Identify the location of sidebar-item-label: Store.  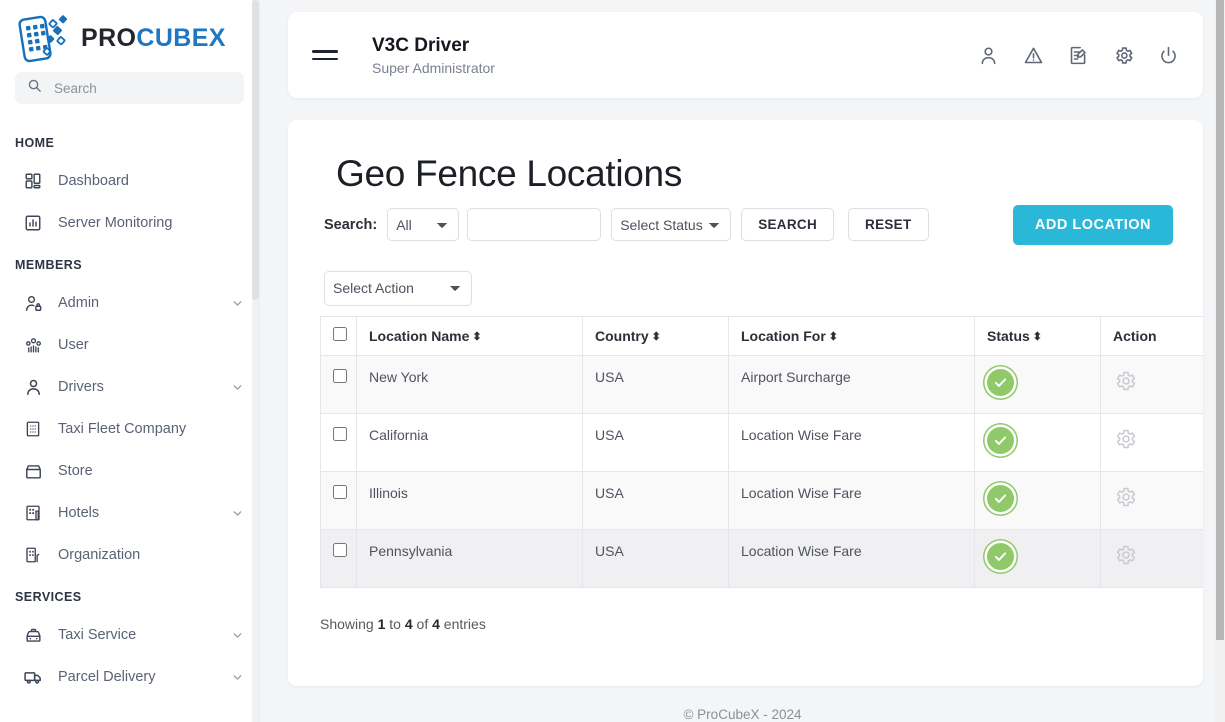
(75, 471).